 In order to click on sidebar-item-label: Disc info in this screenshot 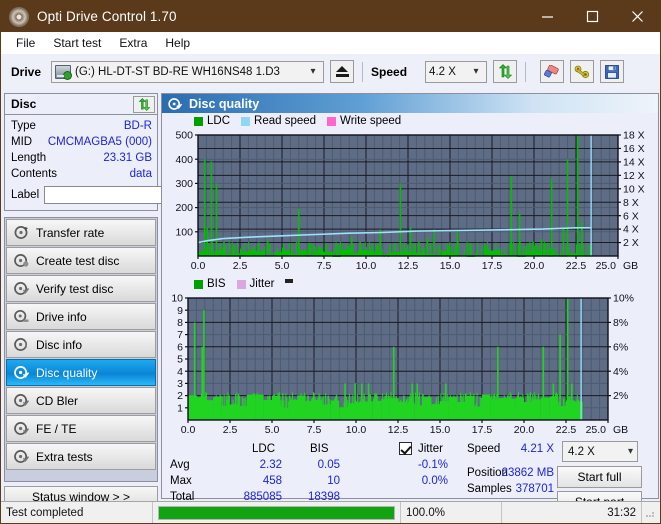, I will do `click(59, 344)`.